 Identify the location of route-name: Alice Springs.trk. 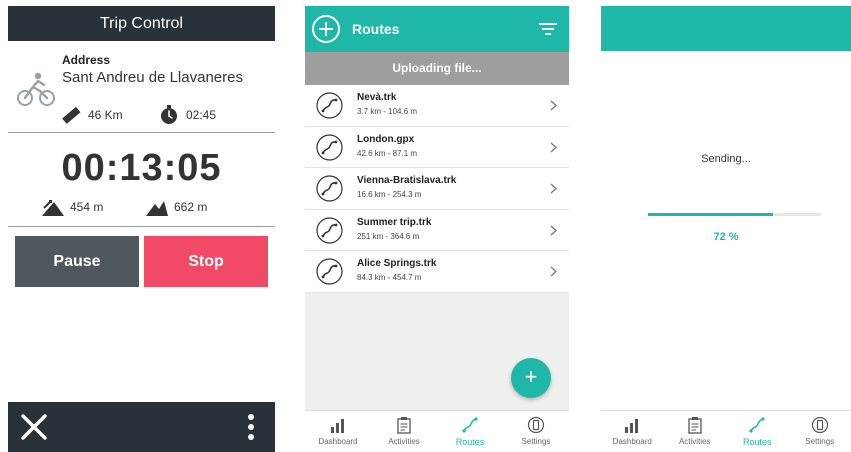
(397, 264).